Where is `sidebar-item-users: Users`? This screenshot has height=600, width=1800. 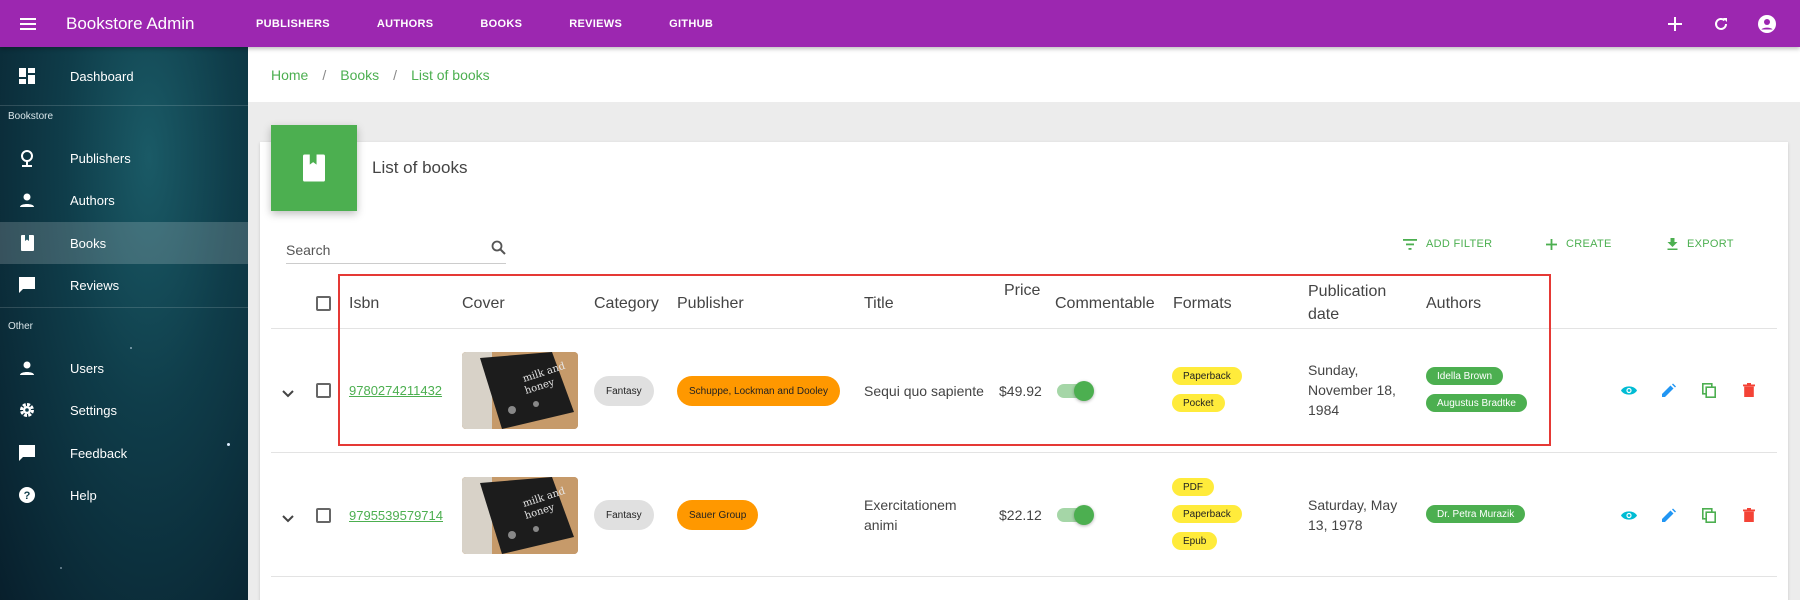 sidebar-item-users: Users is located at coordinates (124, 368).